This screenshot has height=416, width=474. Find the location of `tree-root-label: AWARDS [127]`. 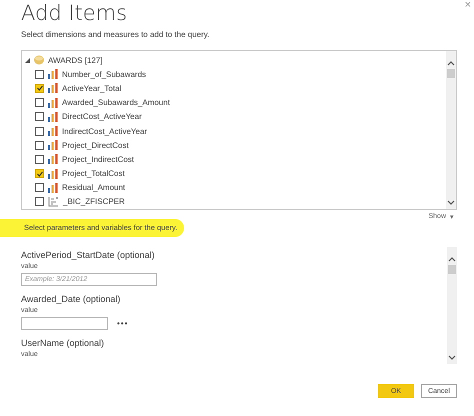

tree-root-label: AWARDS [127] is located at coordinates (75, 60).